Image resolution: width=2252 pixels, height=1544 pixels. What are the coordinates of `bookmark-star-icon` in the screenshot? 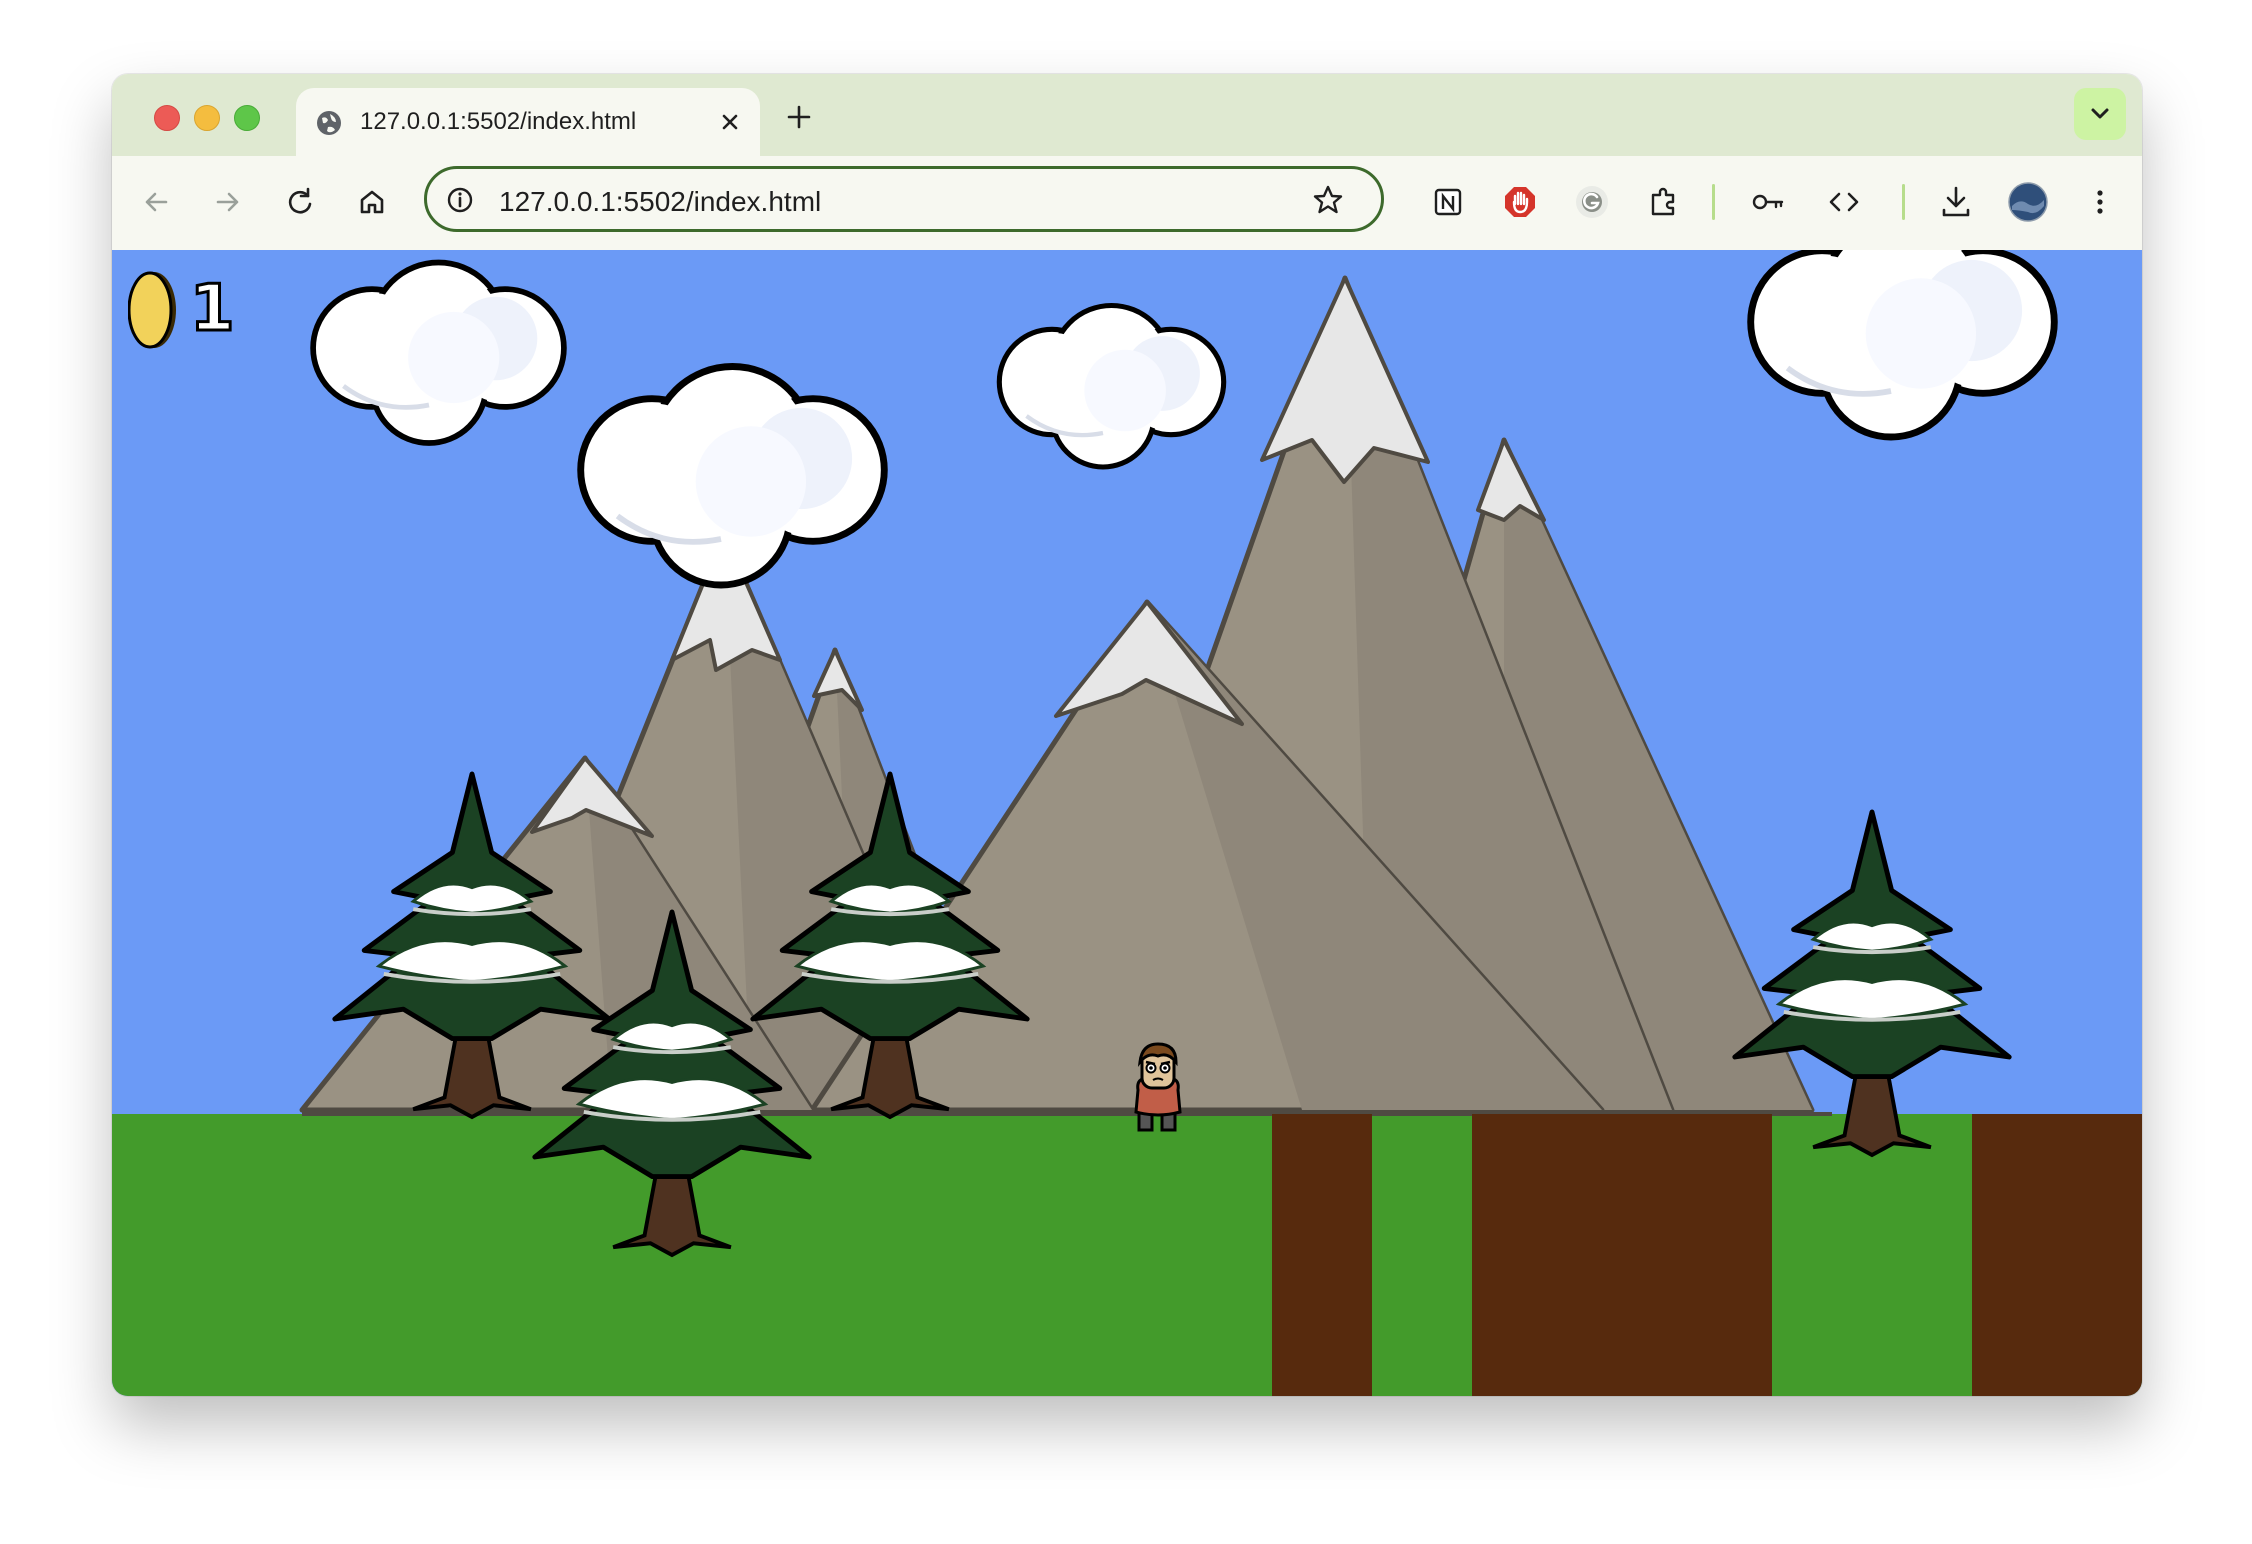 It's located at (1328, 200).